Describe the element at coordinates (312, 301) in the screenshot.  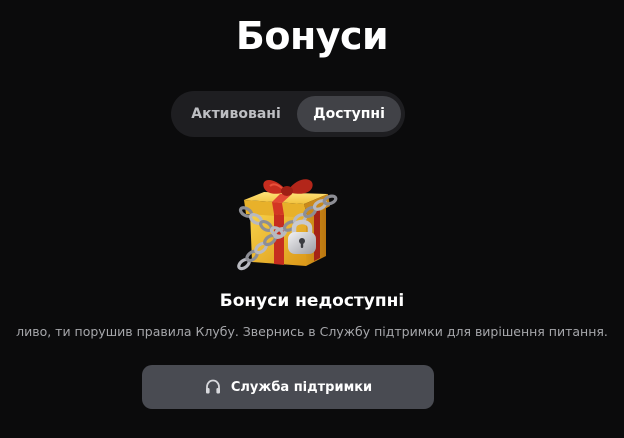
I see `status-title: Бонуси недоступні` at that location.